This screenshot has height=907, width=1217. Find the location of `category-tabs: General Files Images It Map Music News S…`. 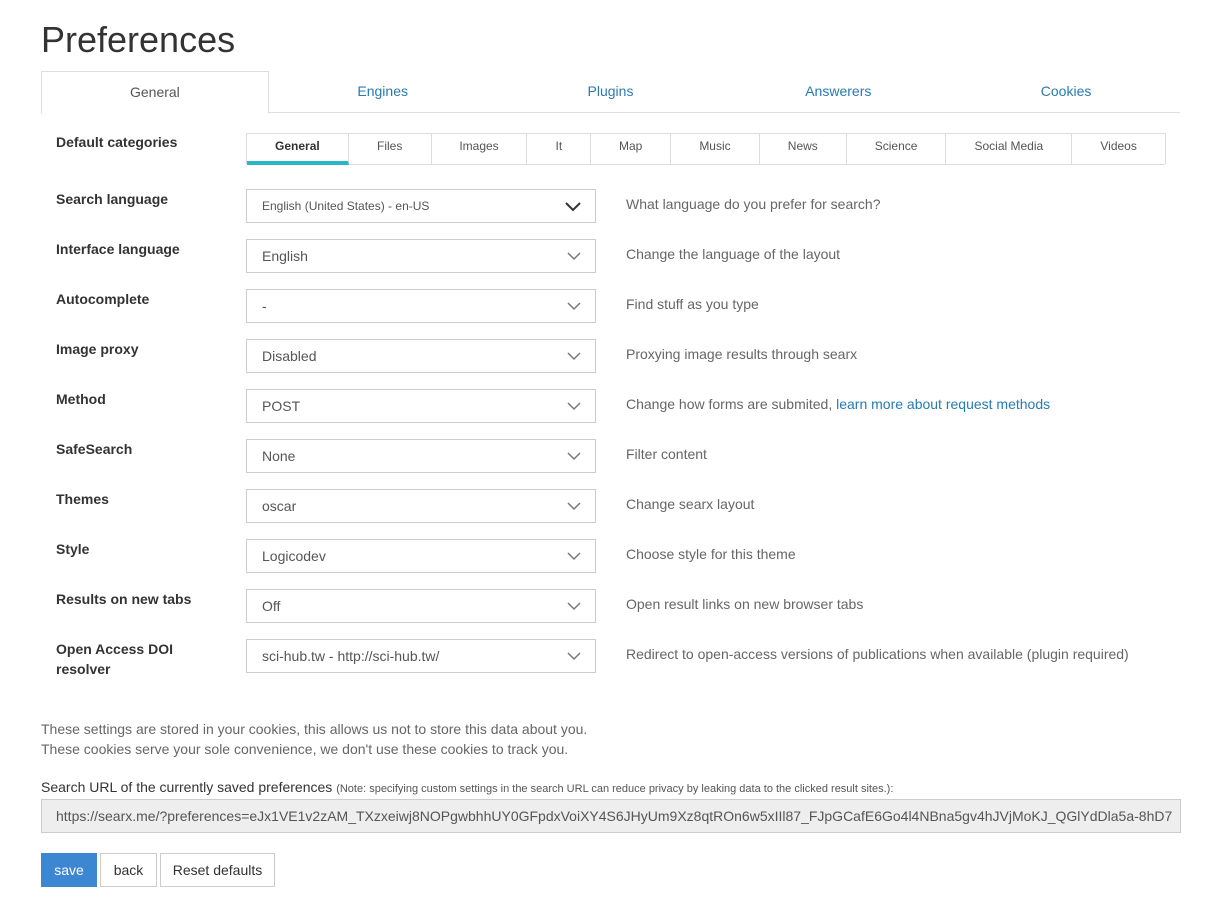

category-tabs: General Files Images It Map Music News S… is located at coordinates (706, 149).